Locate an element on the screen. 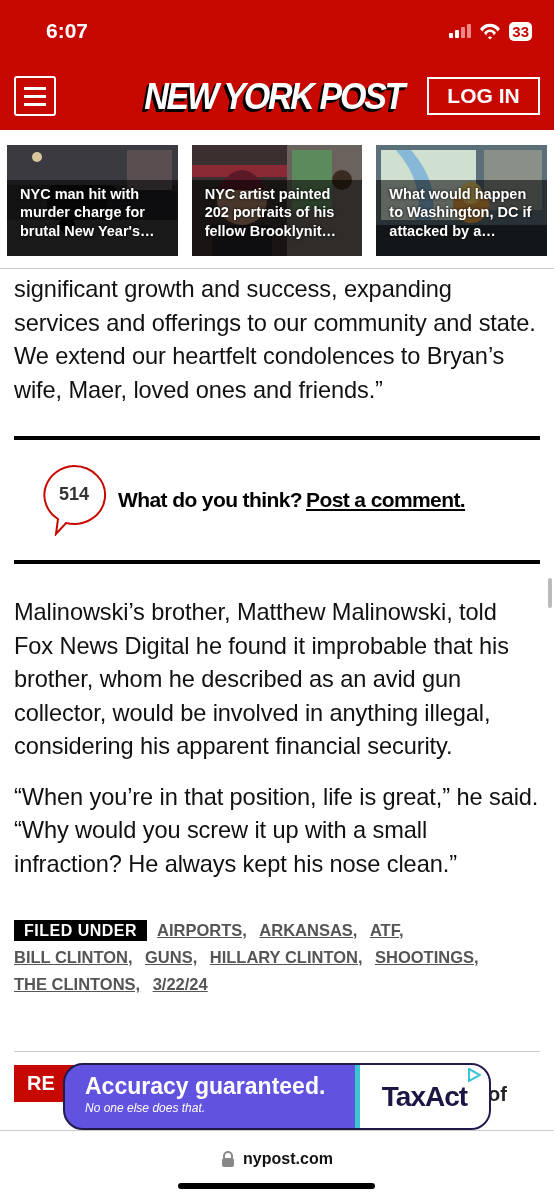 This screenshot has width=554, height=1200. url-text: nypost.com is located at coordinates (288, 1159).